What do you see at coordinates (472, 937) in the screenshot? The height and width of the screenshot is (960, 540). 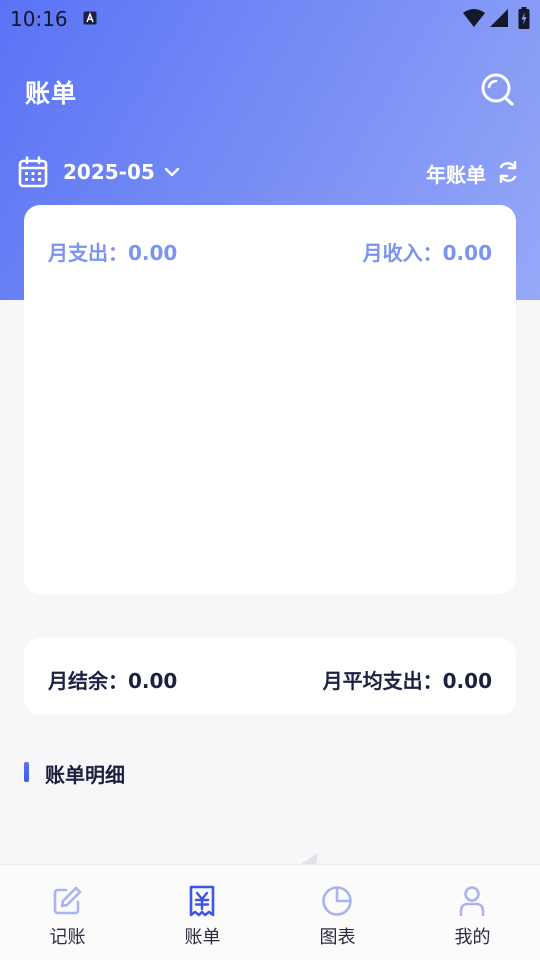 I see `nav-label-mine: 我的` at bounding box center [472, 937].